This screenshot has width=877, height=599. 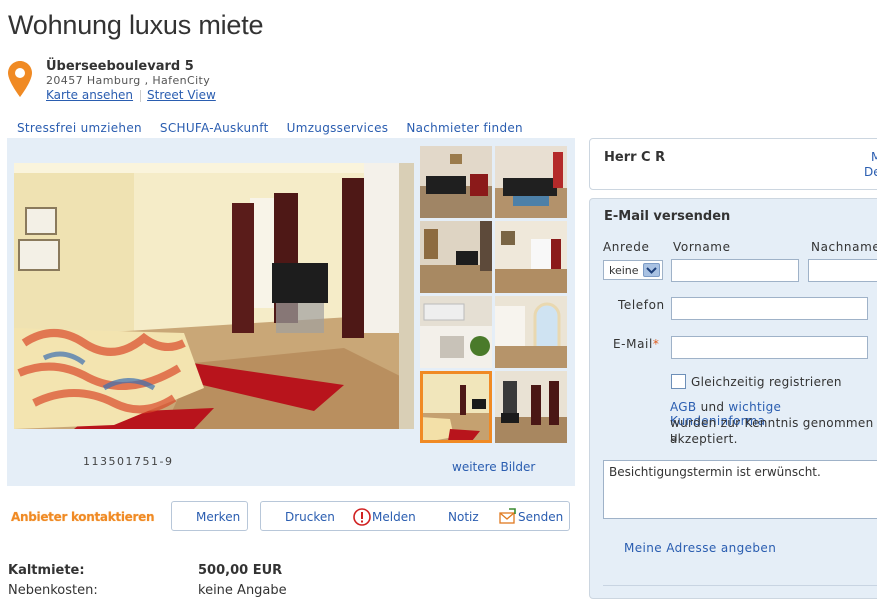 I want to click on message-textarea: Besichtigungstermin ist erwünscht., so click(x=740, y=489).